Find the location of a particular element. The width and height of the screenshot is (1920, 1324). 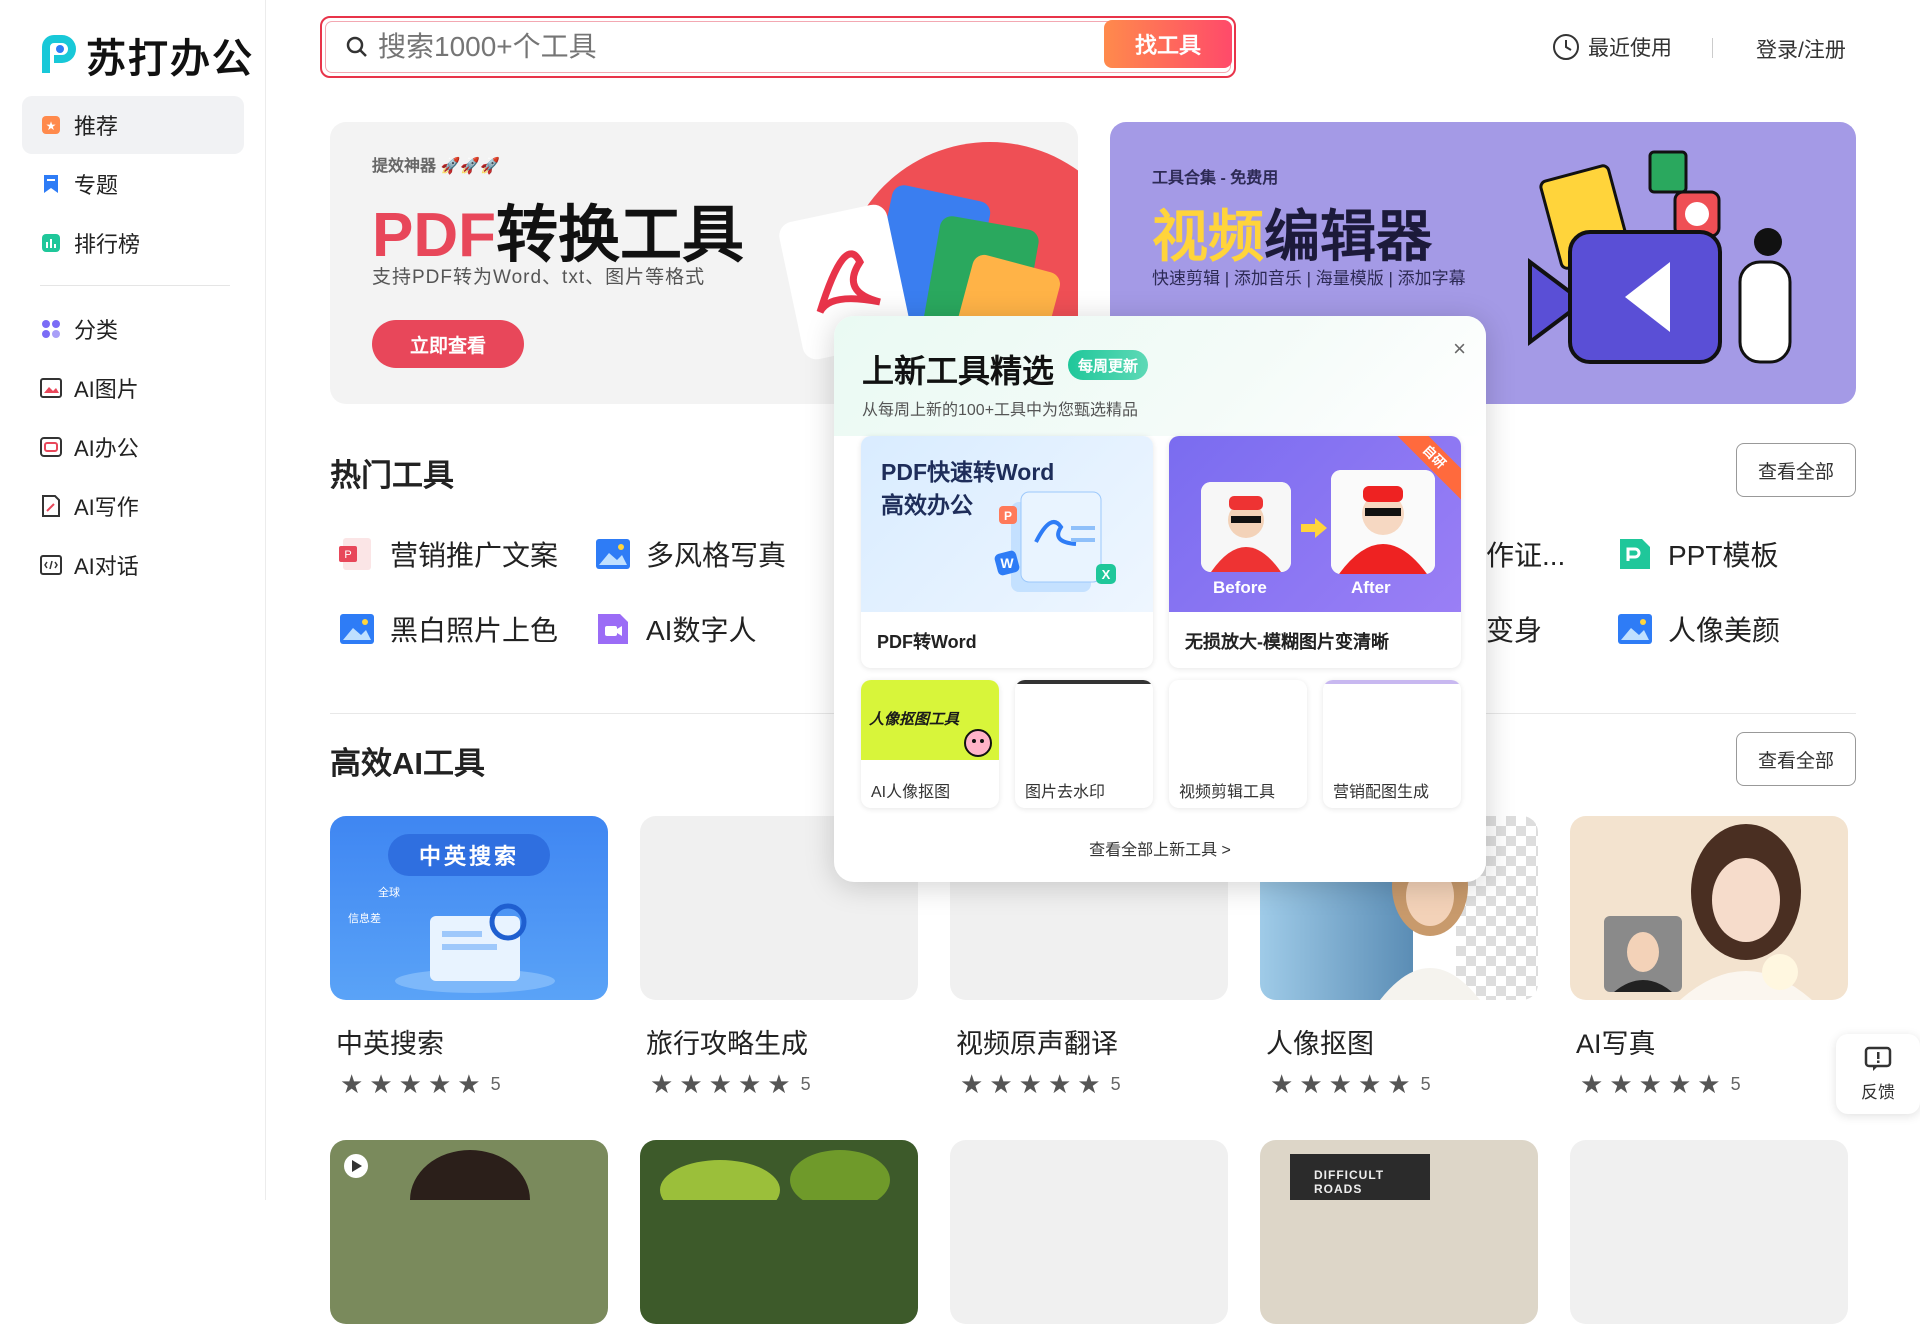

feedback-button: 反馈 is located at coordinates (1878, 1074).